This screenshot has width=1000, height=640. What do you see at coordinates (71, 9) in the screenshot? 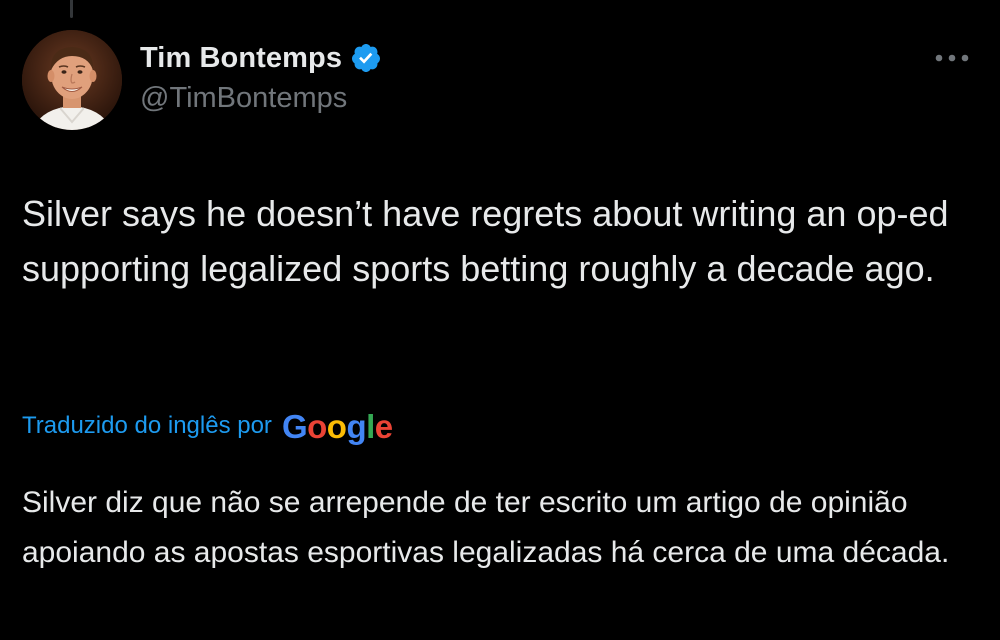
I see `thread-connector-line` at bounding box center [71, 9].